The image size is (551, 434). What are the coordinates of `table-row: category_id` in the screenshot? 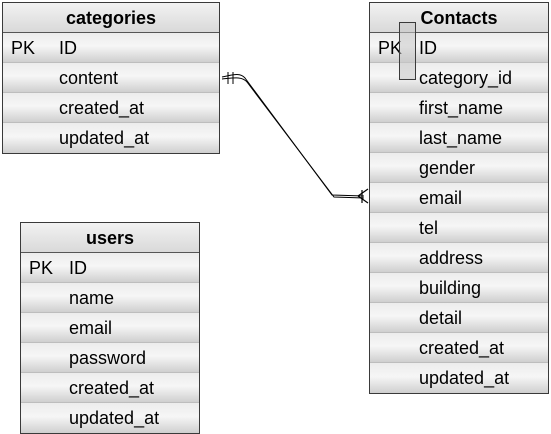 It's located at (459, 78).